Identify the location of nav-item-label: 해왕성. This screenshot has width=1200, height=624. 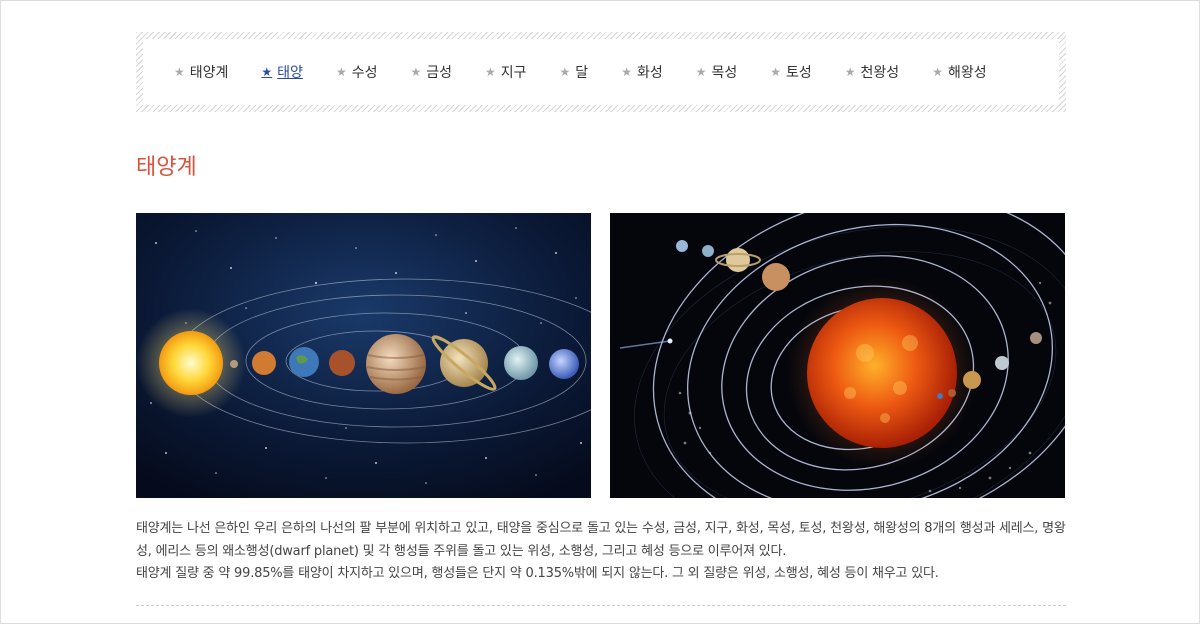
(967, 73).